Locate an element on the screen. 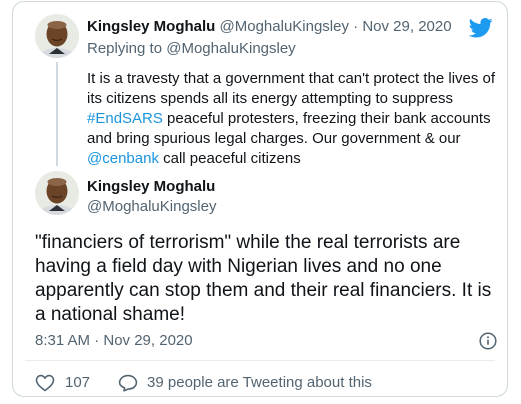 The width and height of the screenshot is (521, 404). info-icon is located at coordinates (488, 341).